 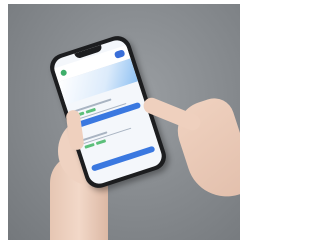 I want to click on app-logo-icon, so click(x=63, y=72).